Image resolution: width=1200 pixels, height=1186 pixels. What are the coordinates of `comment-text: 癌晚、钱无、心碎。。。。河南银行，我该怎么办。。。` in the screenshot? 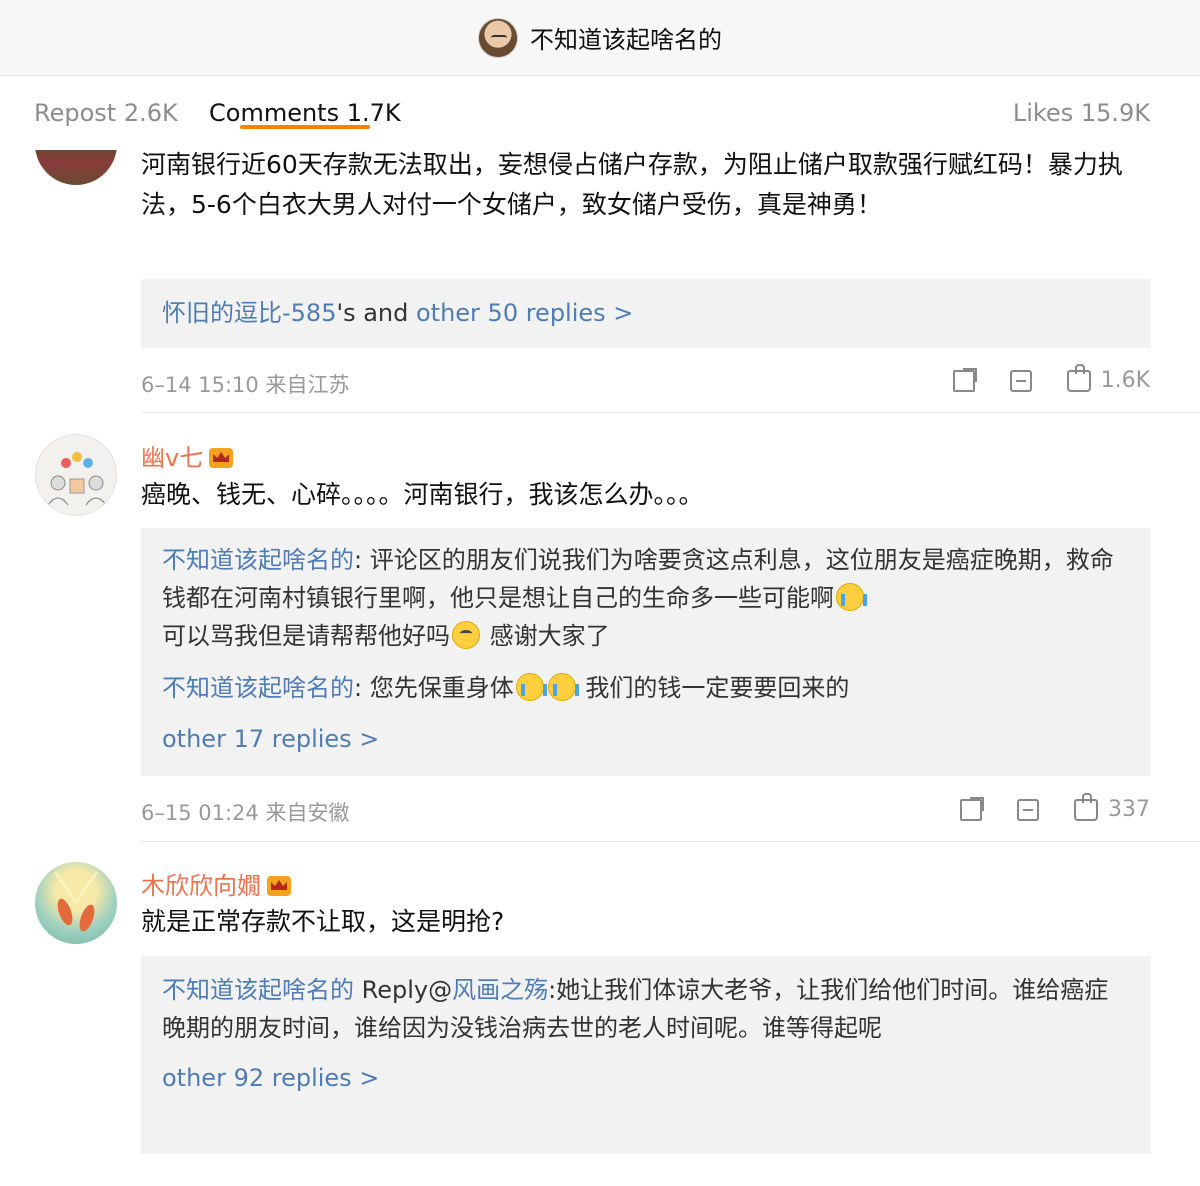 It's located at (422, 494).